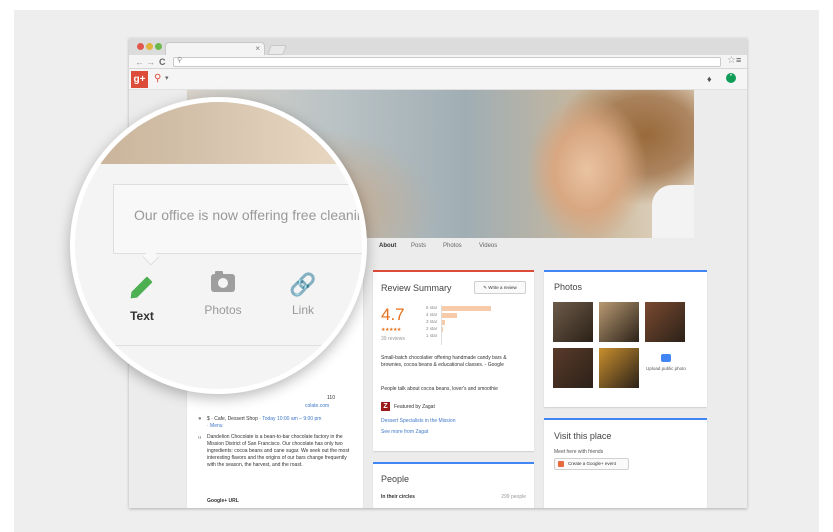 The height and width of the screenshot is (532, 833). I want to click on dessert-specialists-link: Dessert Specialists in the Mission, so click(418, 421).